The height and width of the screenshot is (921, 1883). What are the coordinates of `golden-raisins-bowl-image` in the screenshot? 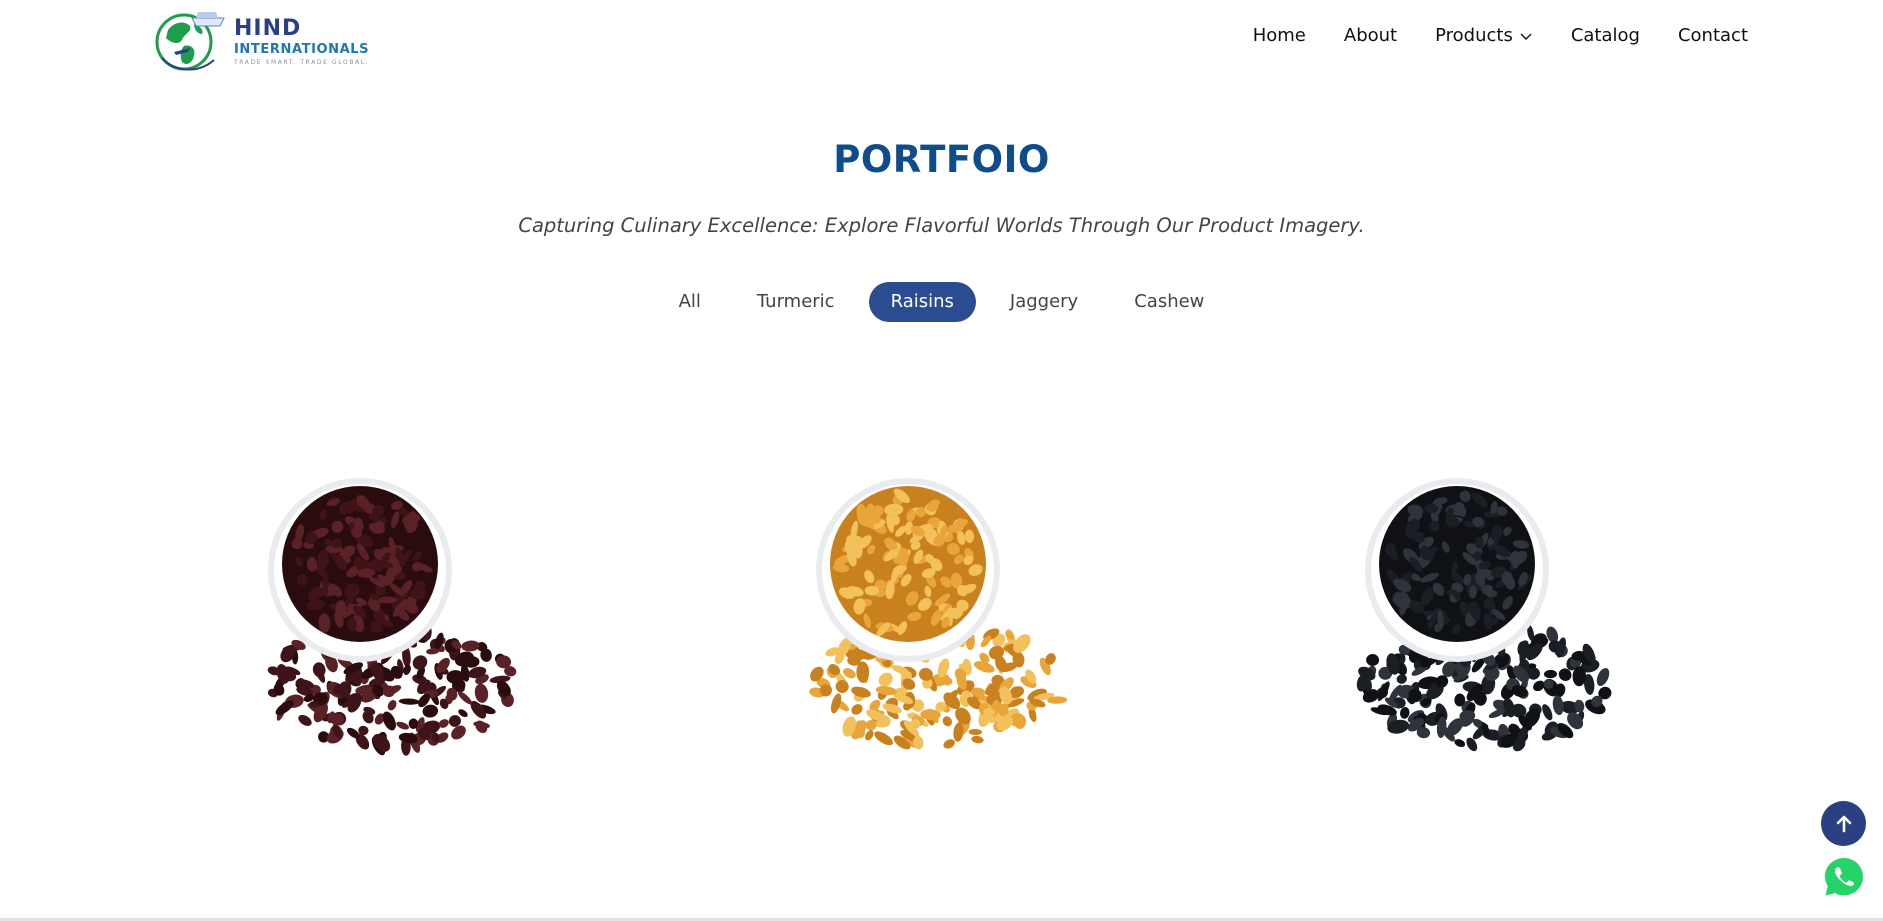 It's located at (938, 614).